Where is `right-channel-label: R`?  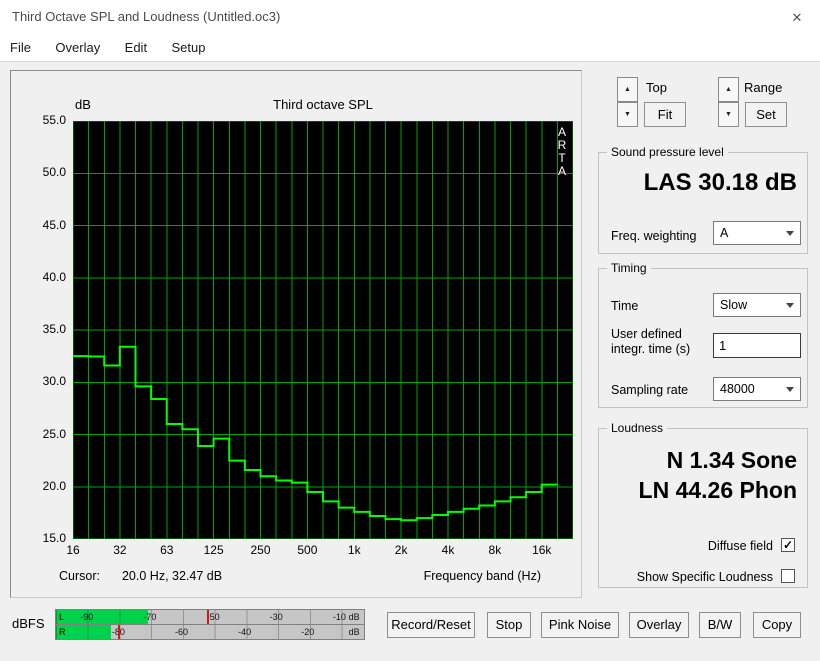
right-channel-label: R is located at coordinates (62, 632).